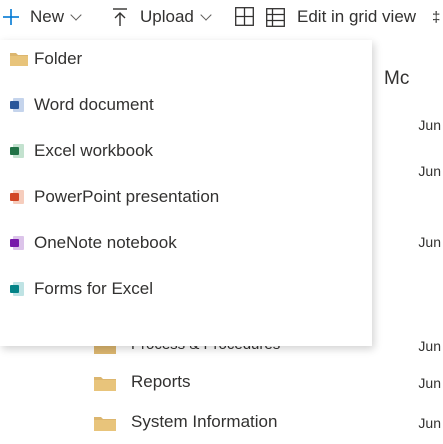  What do you see at coordinates (17, 243) in the screenshot?
I see `onenote-icon` at bounding box center [17, 243].